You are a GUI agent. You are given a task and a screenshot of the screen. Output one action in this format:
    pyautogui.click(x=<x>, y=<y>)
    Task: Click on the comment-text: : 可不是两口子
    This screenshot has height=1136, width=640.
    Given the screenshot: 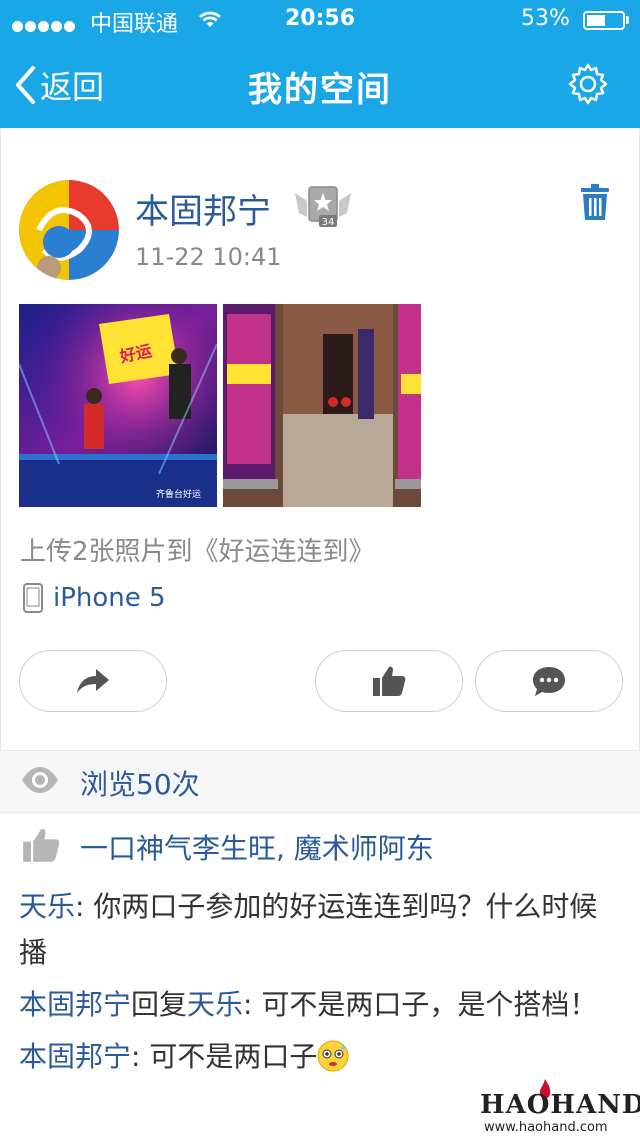 What is the action you would take?
    pyautogui.click(x=224, y=1056)
    